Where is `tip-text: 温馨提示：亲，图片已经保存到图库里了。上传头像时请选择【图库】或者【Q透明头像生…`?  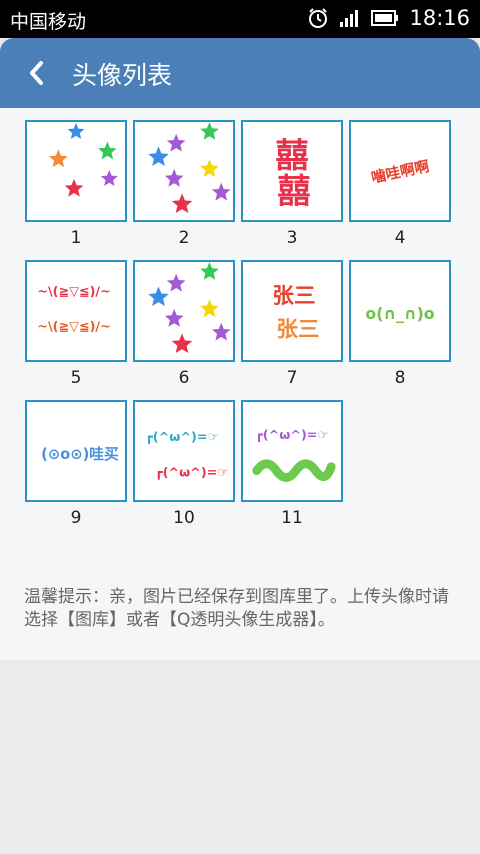
tip-text: 温馨提示：亲，图片已经保存到图库里了。上传头像时请选择【图库】或者【Q透明头像生… is located at coordinates (236, 608).